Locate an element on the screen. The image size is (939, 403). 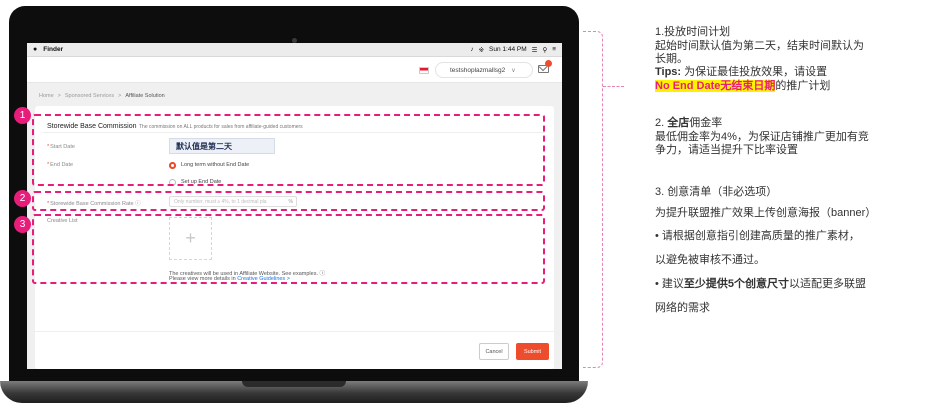
note-1-line-1: 起始时间默认值为第二天，结束时间默认为 is located at coordinates (759, 46).